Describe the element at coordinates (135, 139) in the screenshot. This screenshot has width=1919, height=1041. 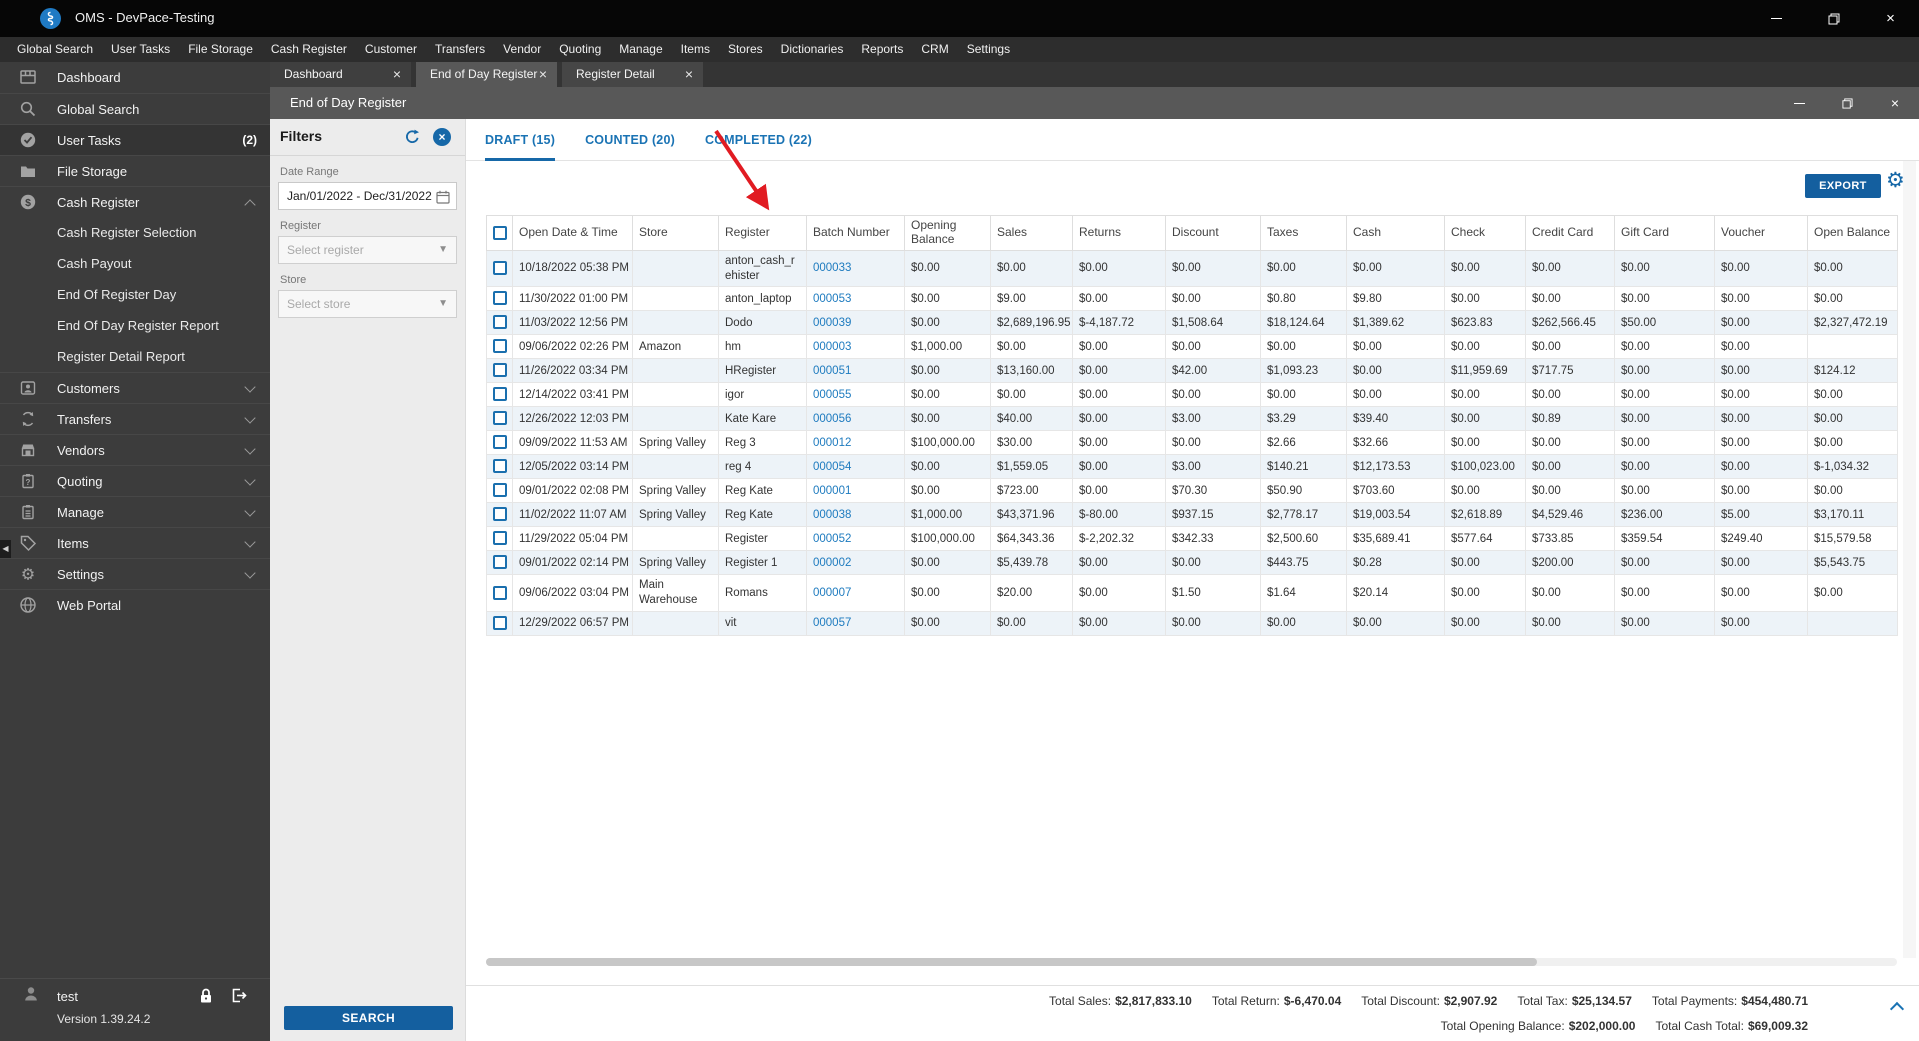
I see `sidebar-item-user-tasks: User Tasks (2)` at that location.